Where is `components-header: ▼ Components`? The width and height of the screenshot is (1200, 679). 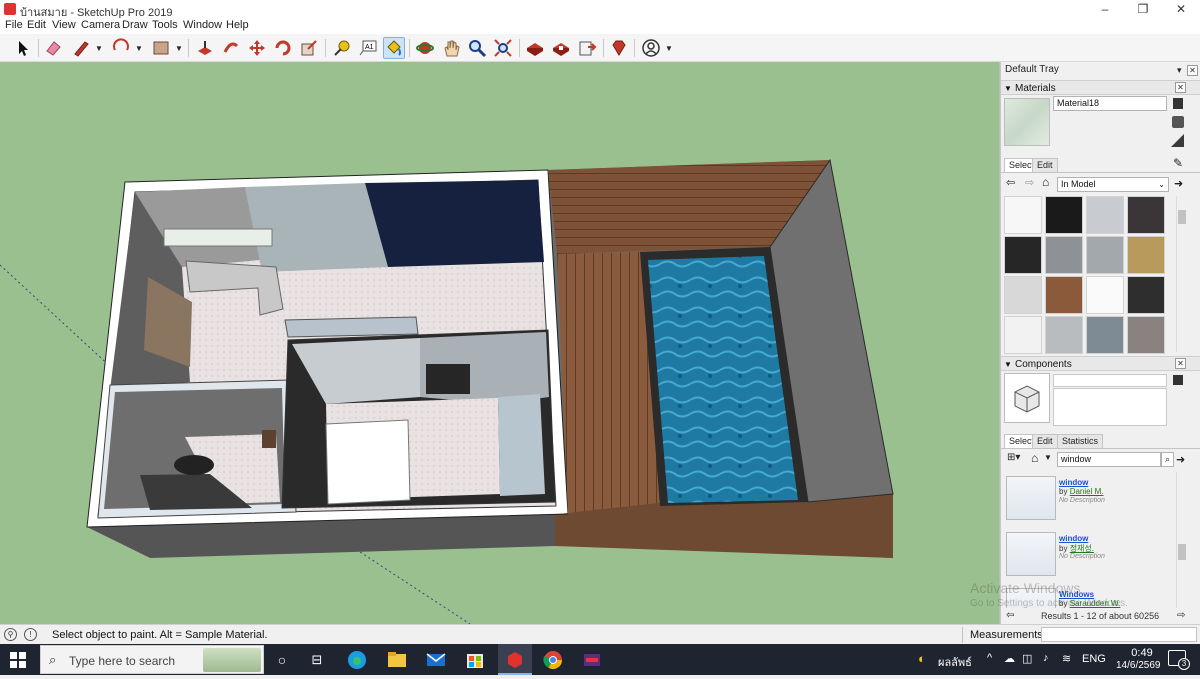
components-header: ▼ Components is located at coordinates (1100, 363).